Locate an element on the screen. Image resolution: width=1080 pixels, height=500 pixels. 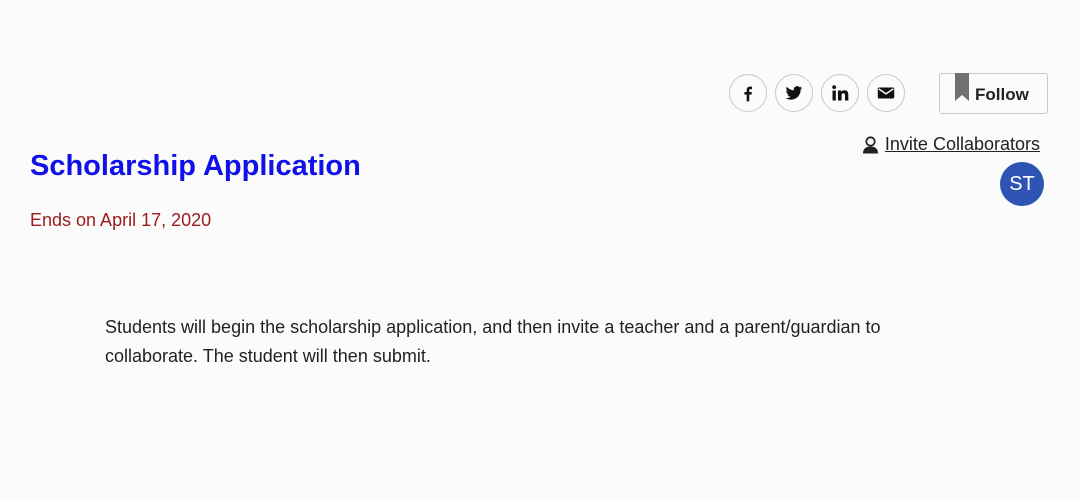
linkedin-icon is located at coordinates (840, 93).